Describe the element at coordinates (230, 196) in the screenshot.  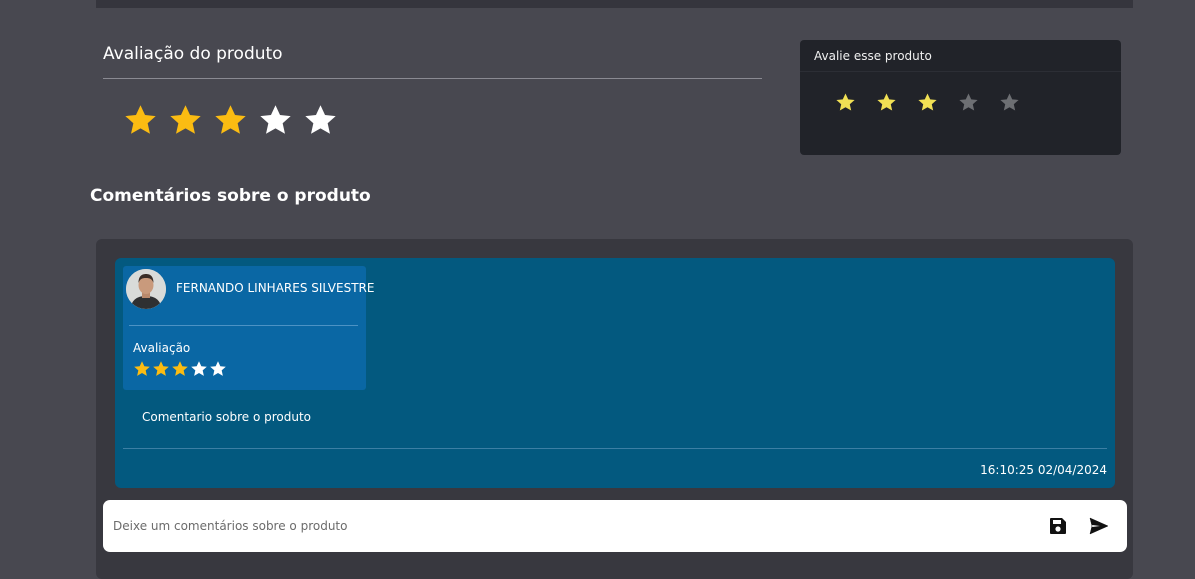
I see `comments-title: Comentários sobre o produto` at that location.